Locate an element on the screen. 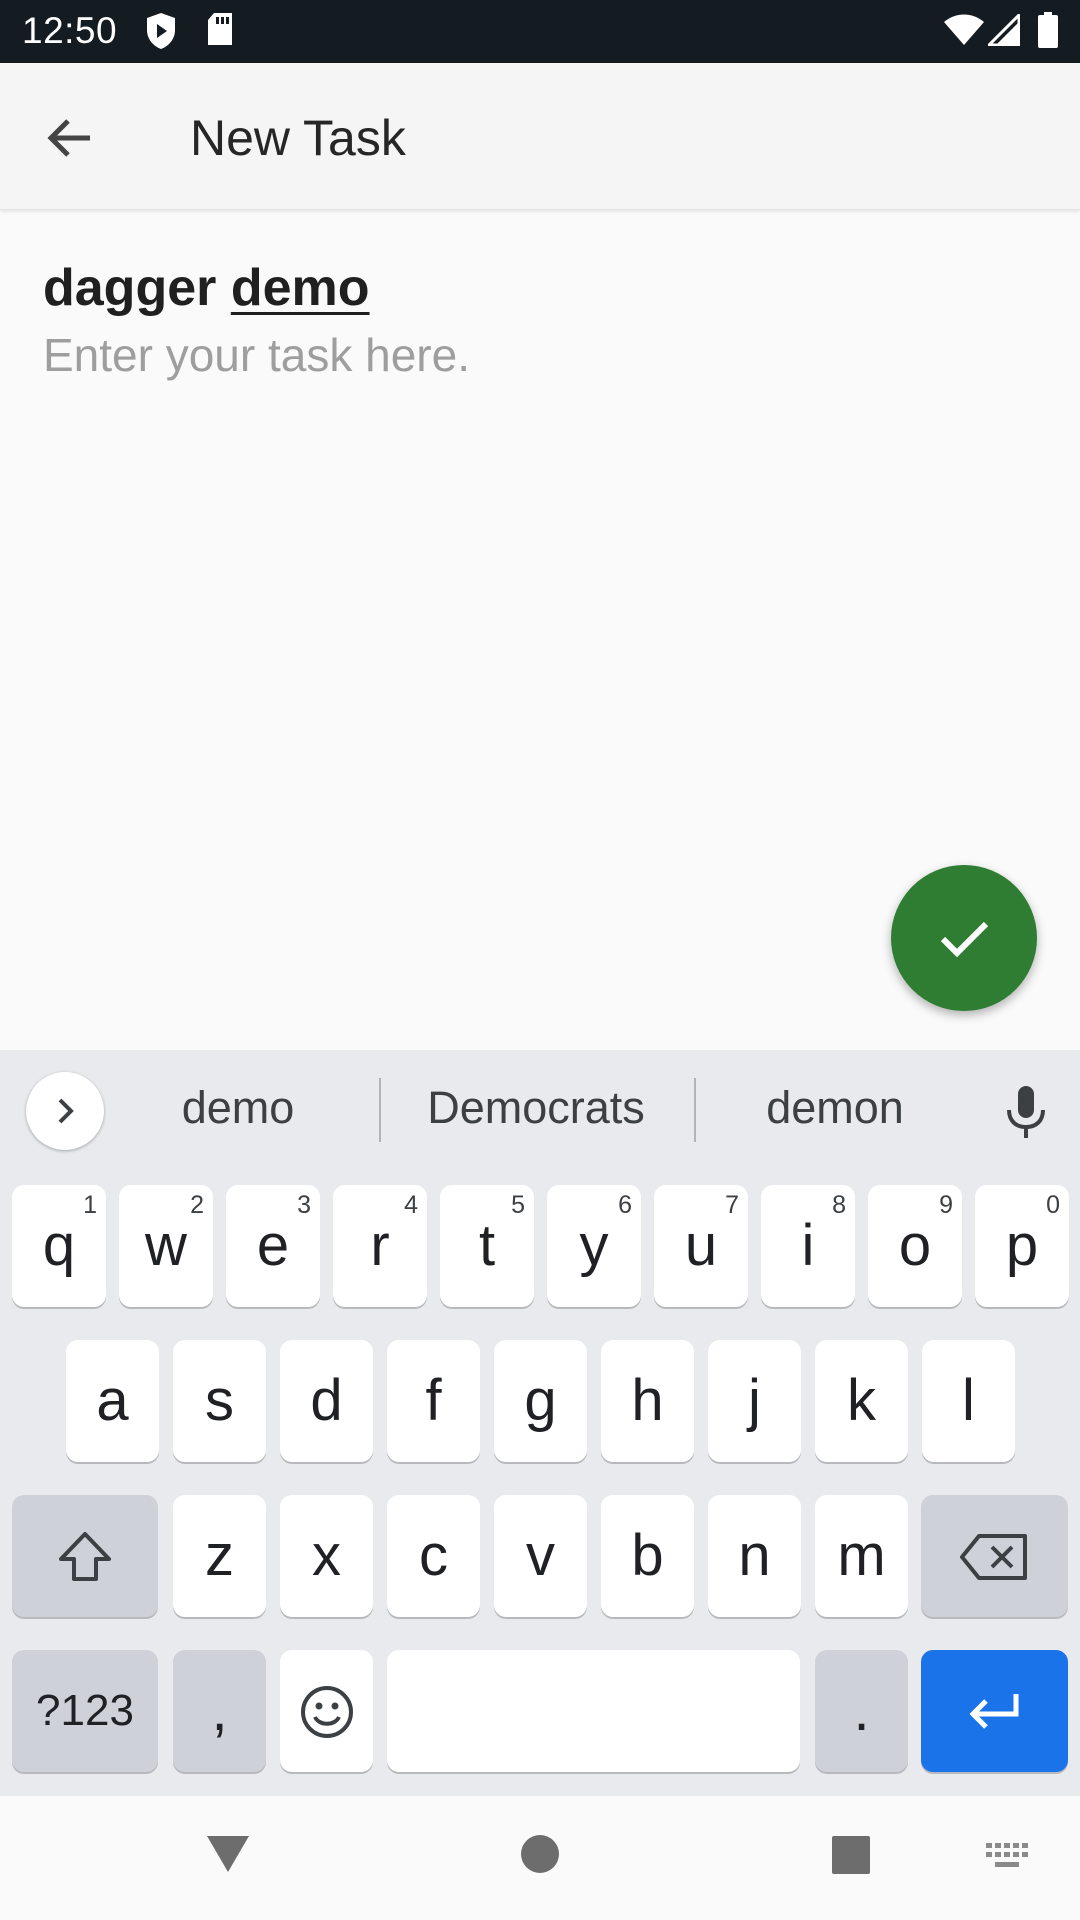 Image resolution: width=1080 pixels, height=1920 pixels. navigation-bar is located at coordinates (540, 1858).